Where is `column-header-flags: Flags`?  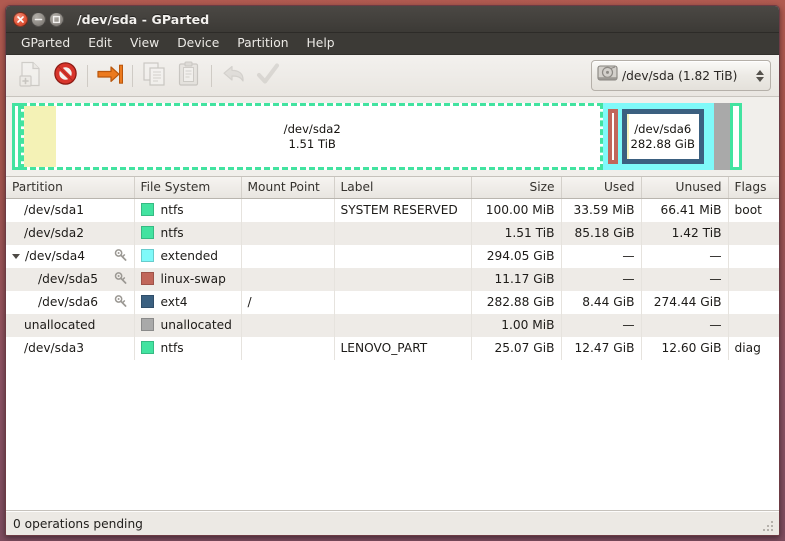
column-header-flags: Flags is located at coordinates (753, 188).